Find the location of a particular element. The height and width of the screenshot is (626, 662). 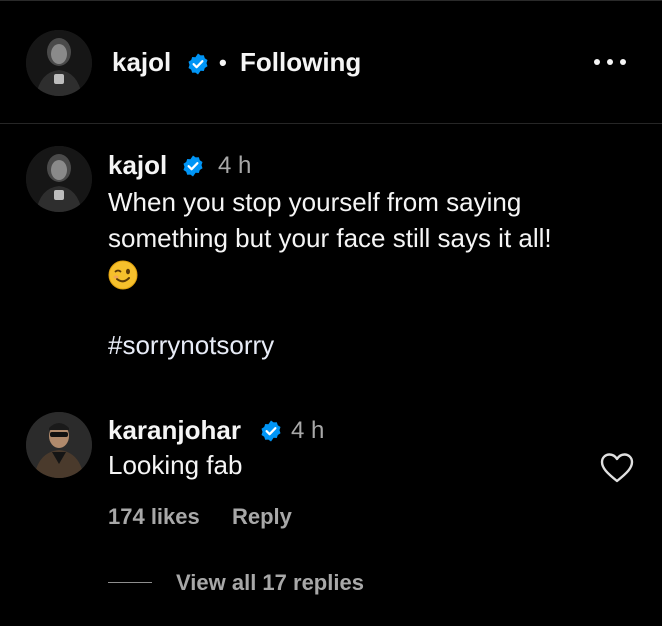

comment-timestamp: 4 h is located at coordinates (307, 431).